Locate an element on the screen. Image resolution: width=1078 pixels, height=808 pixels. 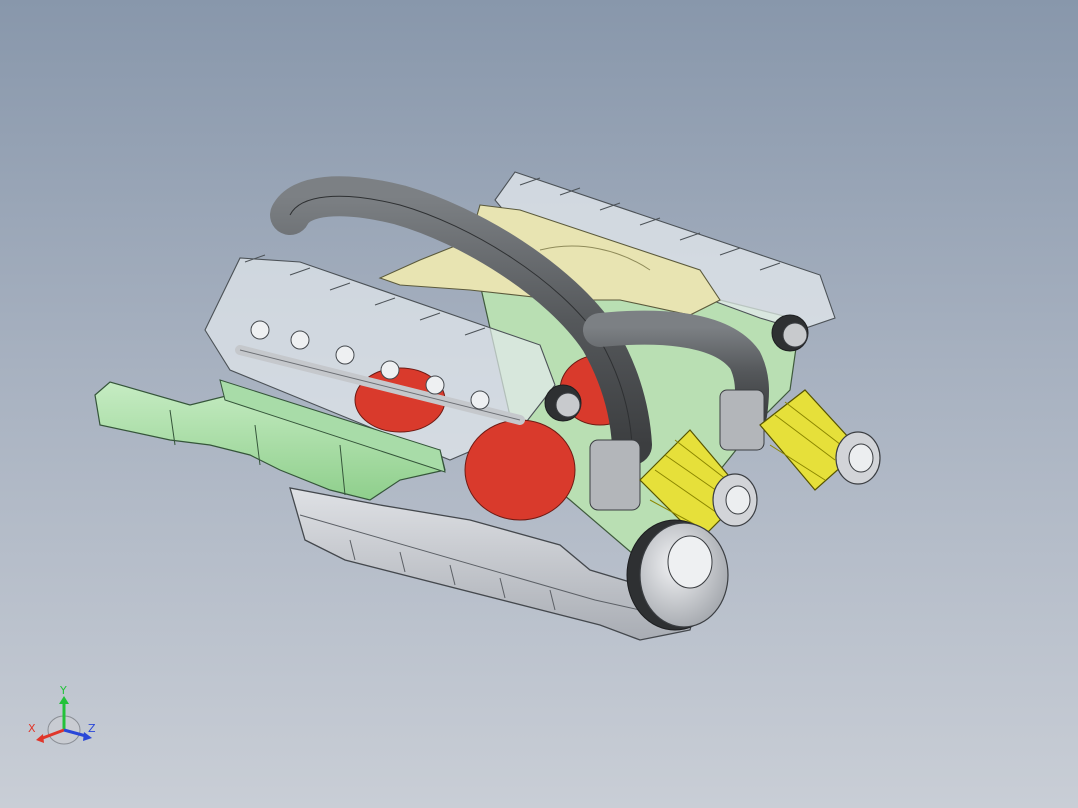
coordinate-triad: Y X Z is located at coordinates (69, 719).